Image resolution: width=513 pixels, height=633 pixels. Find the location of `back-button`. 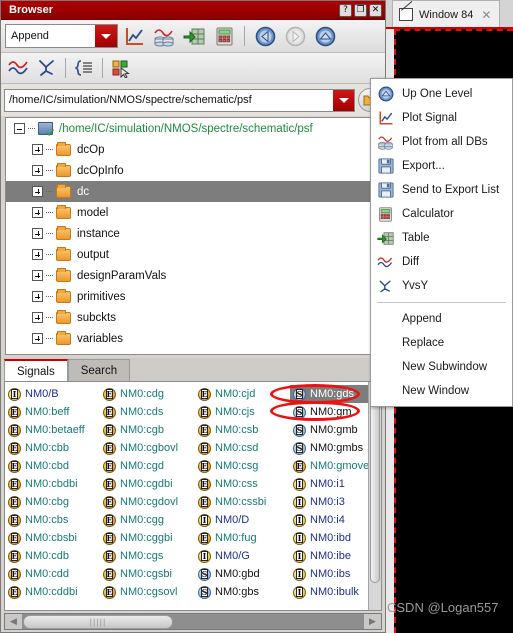

back-button is located at coordinates (265, 36).